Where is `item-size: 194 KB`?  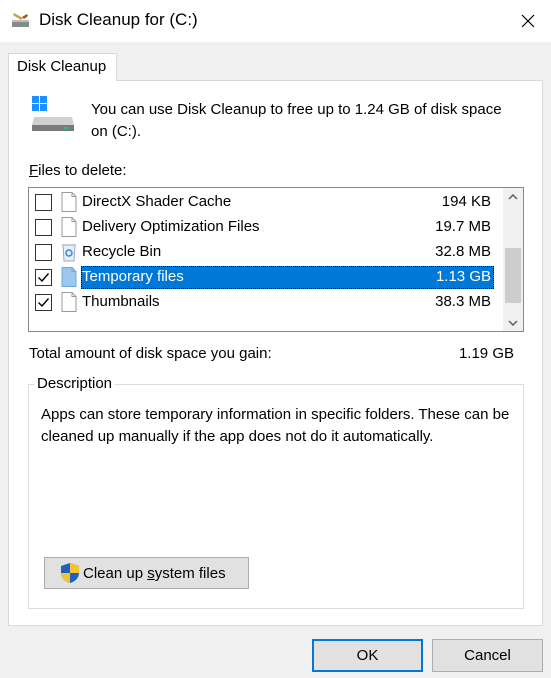 item-size: 194 KB is located at coordinates (466, 201).